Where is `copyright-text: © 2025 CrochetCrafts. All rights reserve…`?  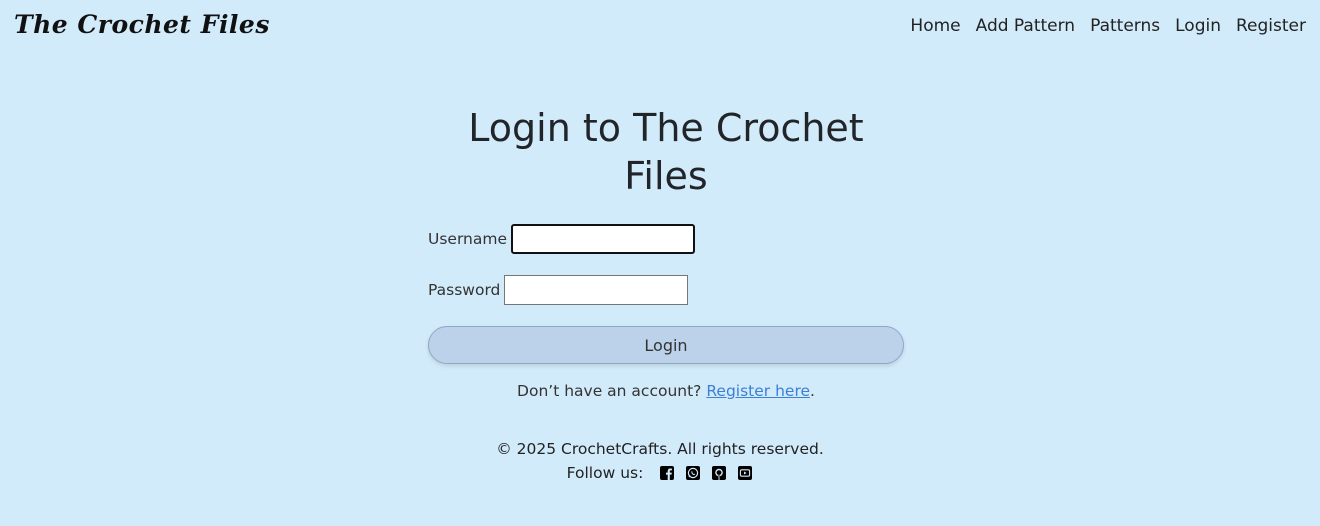
copyright-text: © 2025 CrochetCrafts. All rights reserve… is located at coordinates (660, 449).